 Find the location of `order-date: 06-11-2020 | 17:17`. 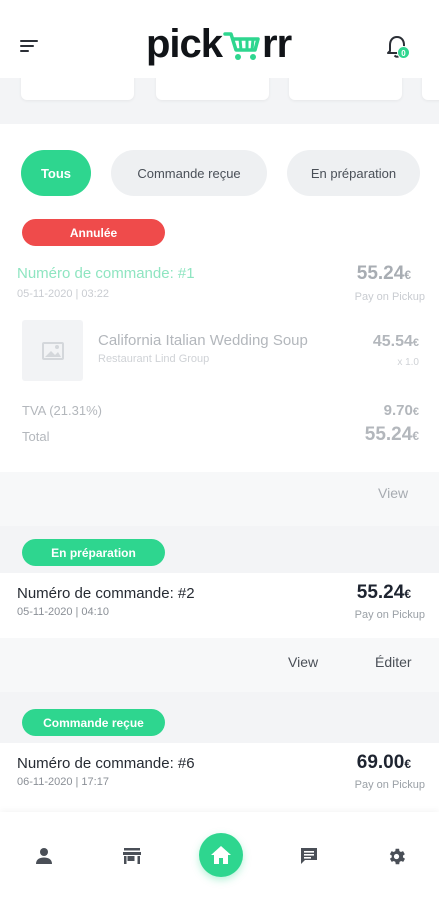

order-date: 06-11-2020 | 17:17 is located at coordinates (63, 782).